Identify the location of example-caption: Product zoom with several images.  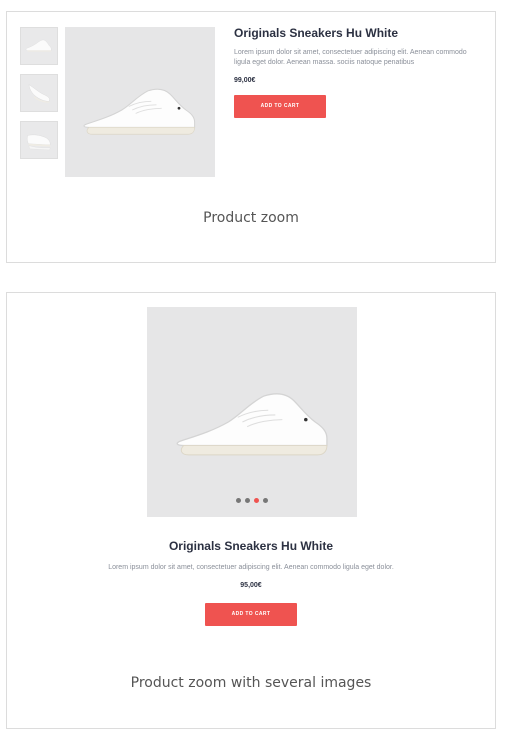
(251, 683).